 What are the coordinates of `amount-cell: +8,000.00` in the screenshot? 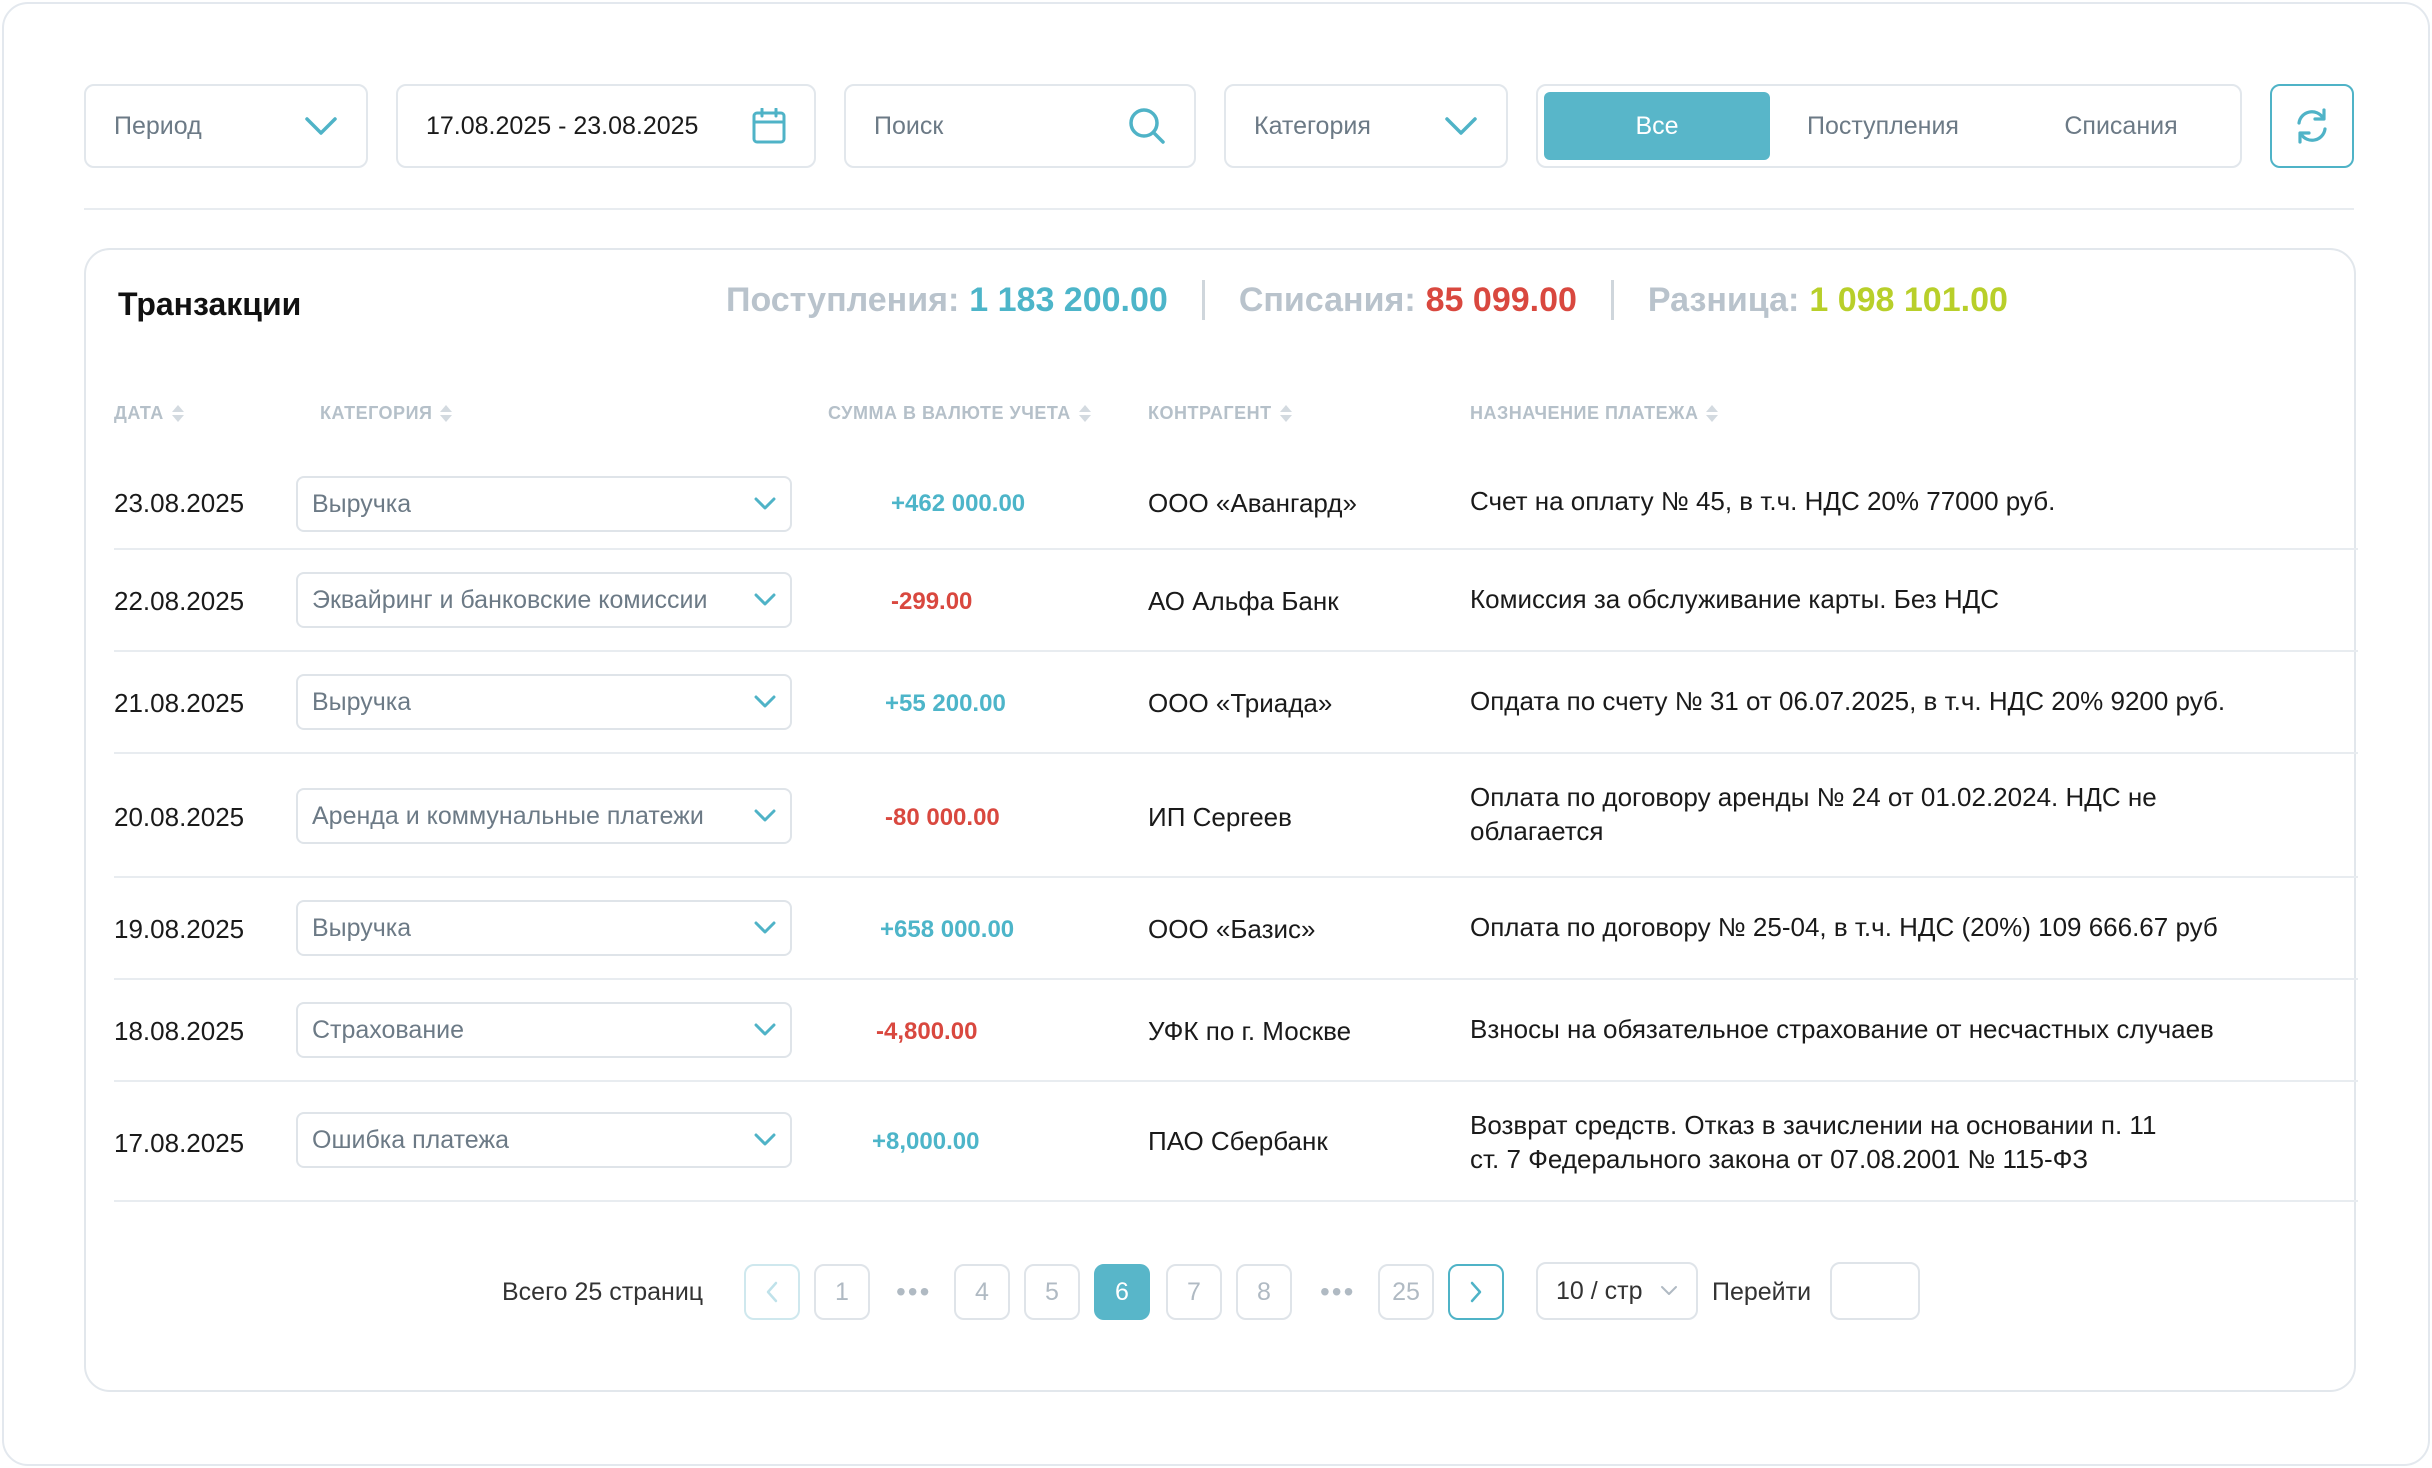 It's located at (926, 1141).